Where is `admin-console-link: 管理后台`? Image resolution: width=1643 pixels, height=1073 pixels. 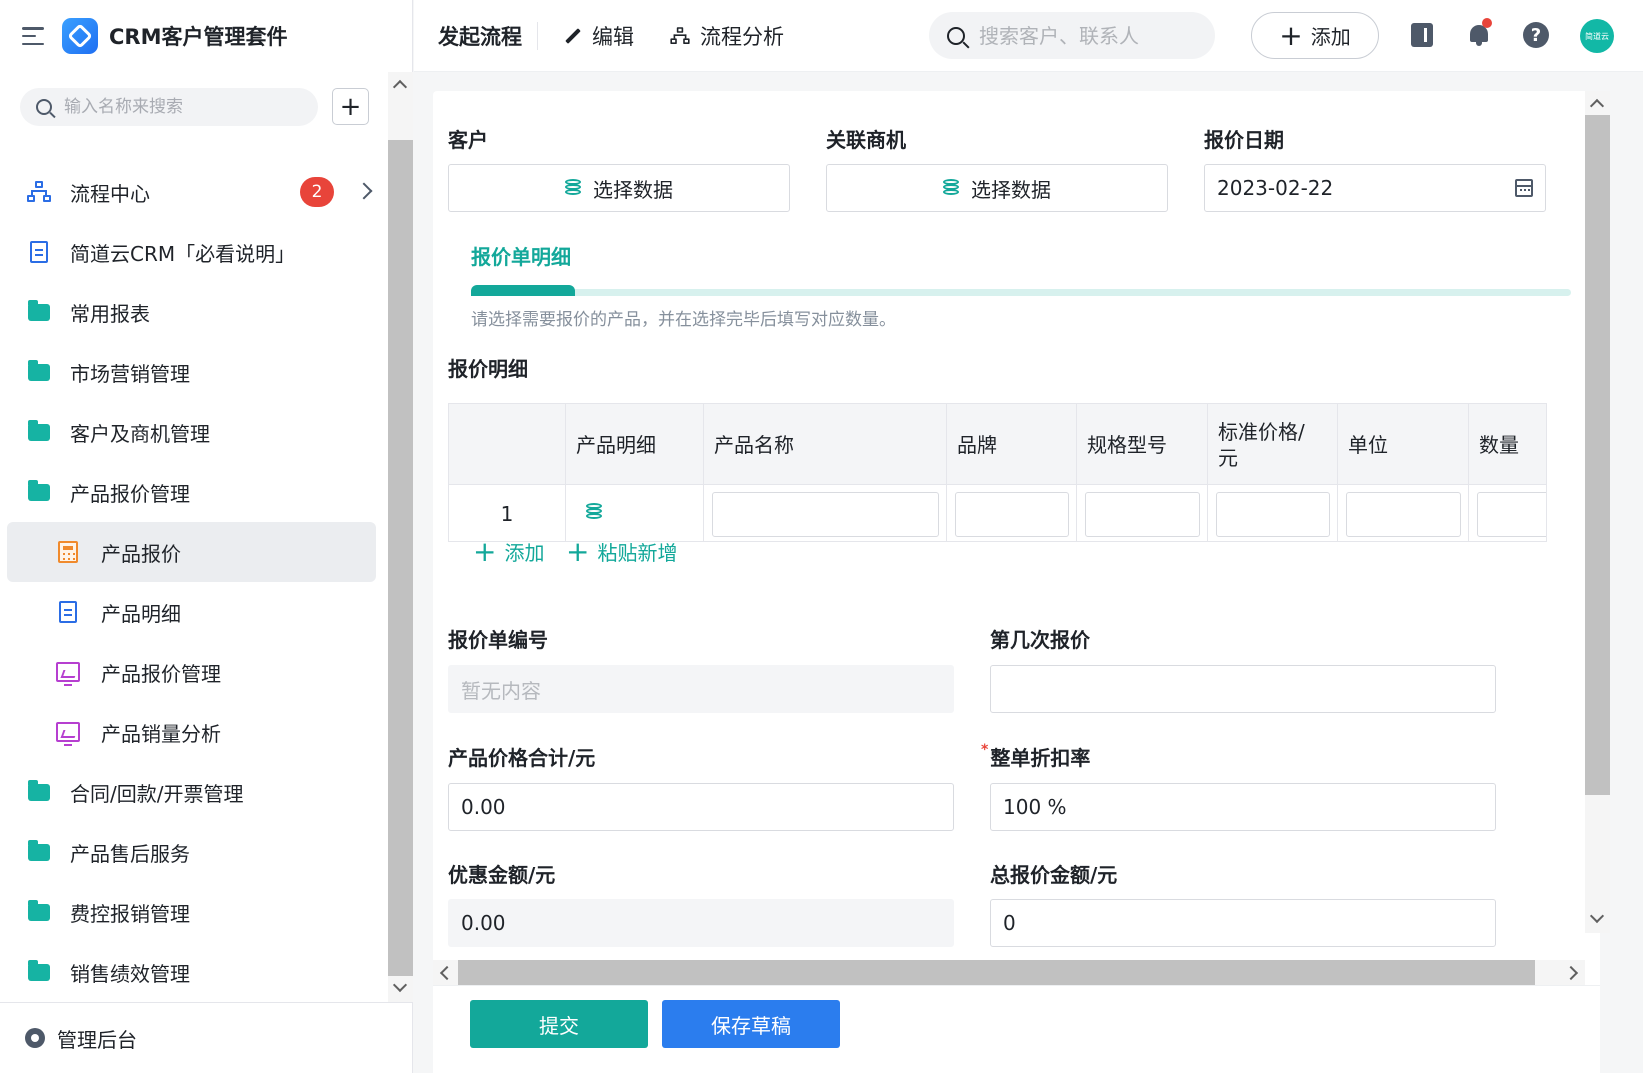 admin-console-link: 管理后台 is located at coordinates (206, 1037).